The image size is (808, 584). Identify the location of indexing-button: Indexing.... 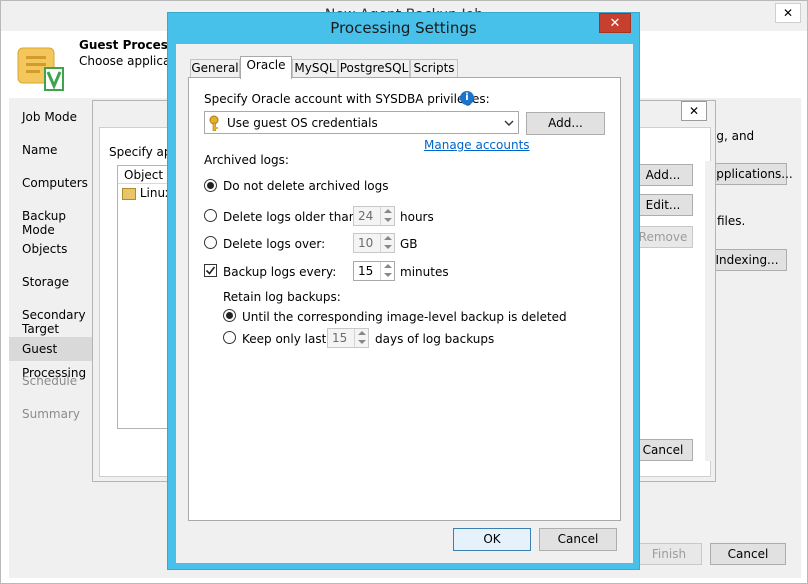
(747, 260).